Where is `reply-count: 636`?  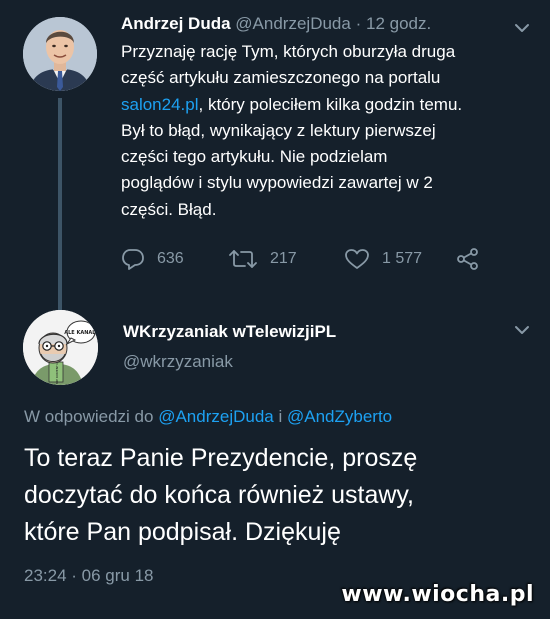 reply-count: 636 is located at coordinates (170, 258).